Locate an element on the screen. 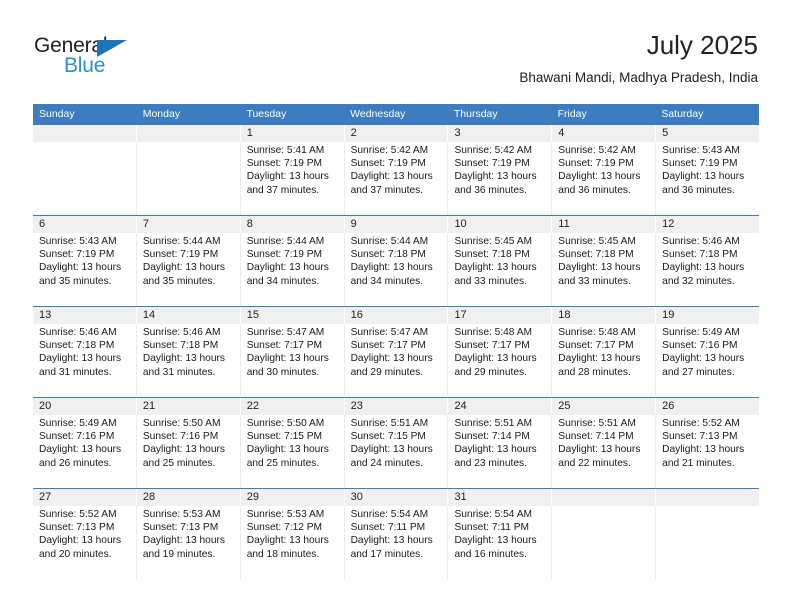 Image resolution: width=792 pixels, height=612 pixels. logo-text-blue: Blue is located at coordinates (85, 65).